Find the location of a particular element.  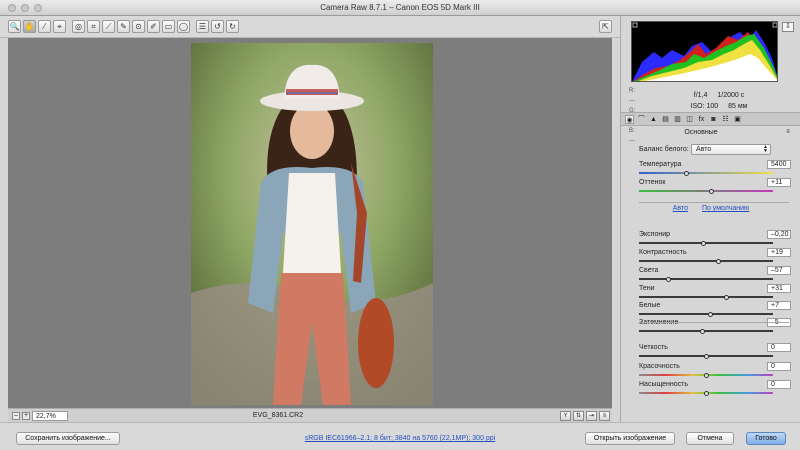

tint-slider: Оттенок +11 is located at coordinates (715, 187).